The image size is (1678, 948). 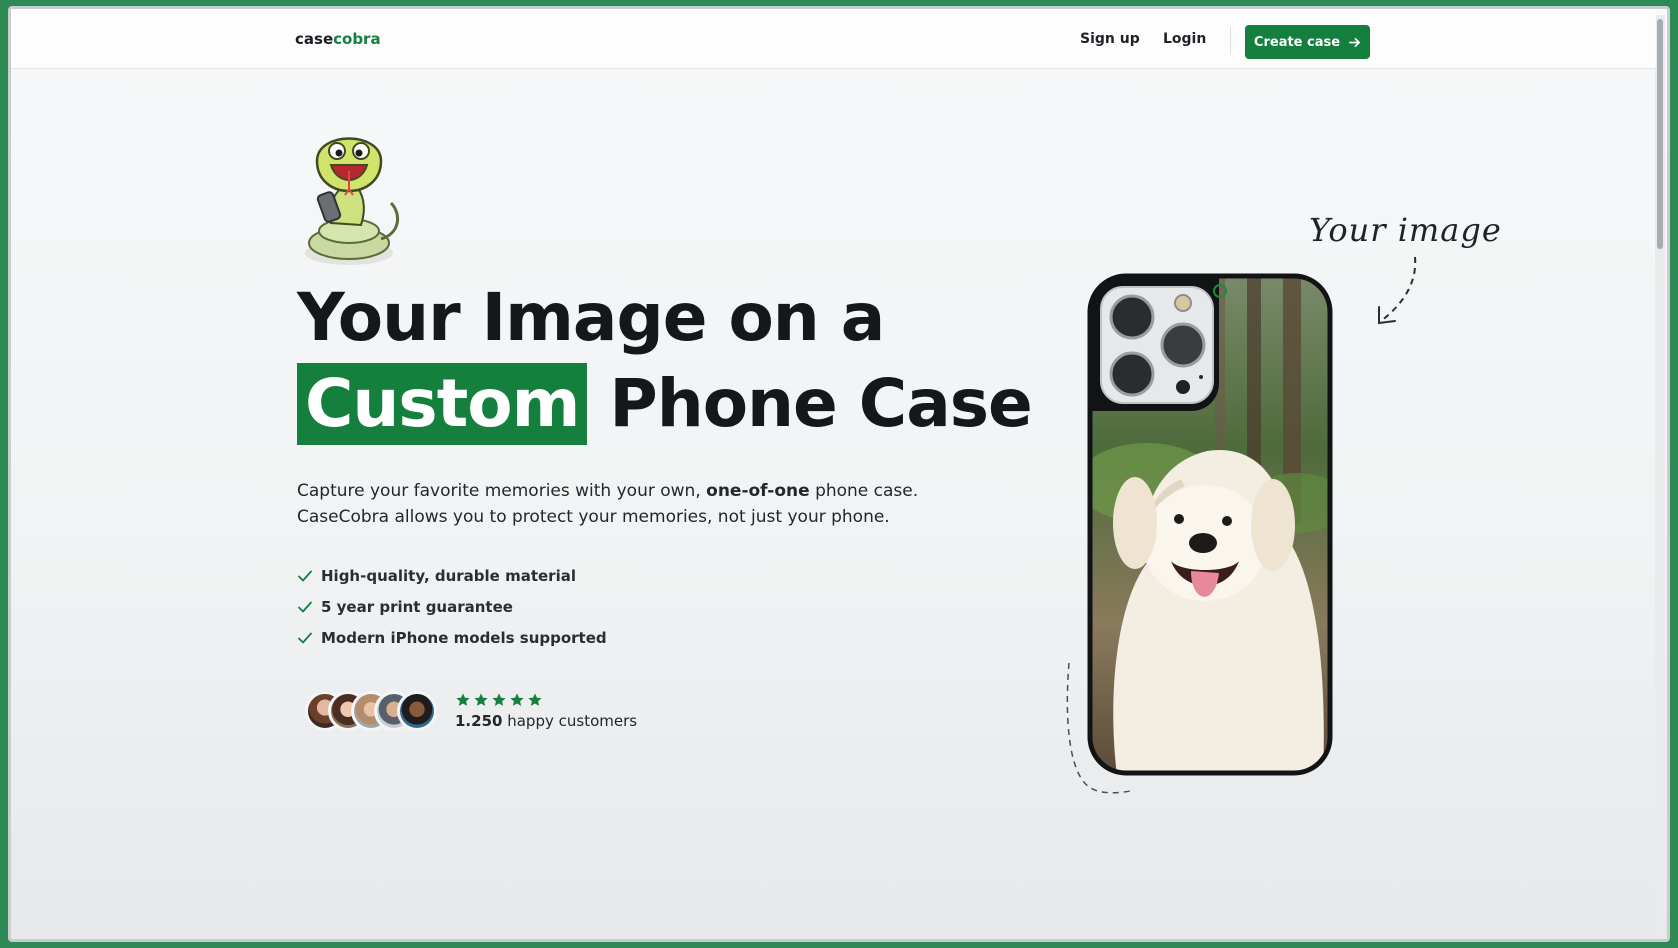 I want to click on feature-item: High-quality, durable material, so click(x=452, y=575).